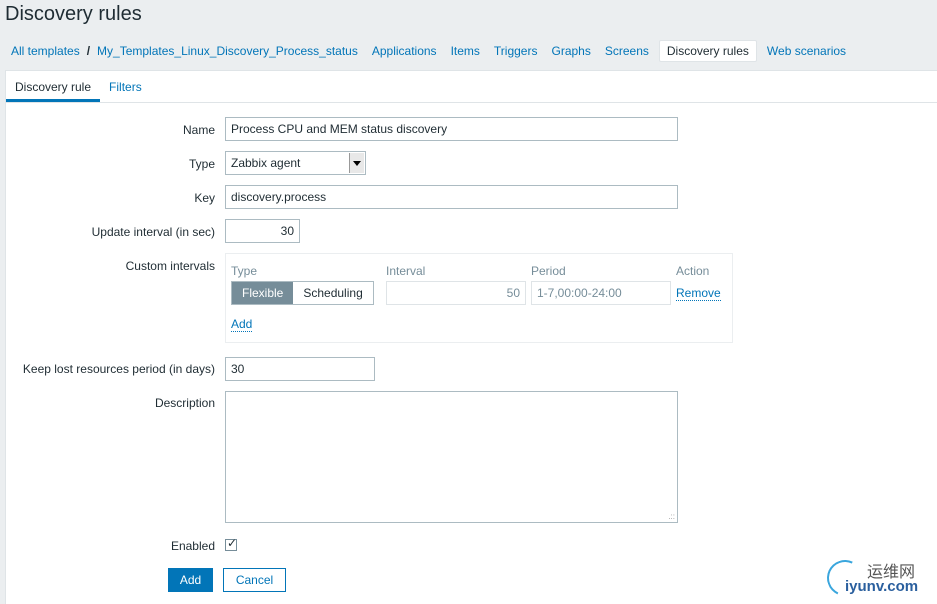 The height and width of the screenshot is (604, 937). I want to click on keep-lost-input: 30, so click(300, 369).